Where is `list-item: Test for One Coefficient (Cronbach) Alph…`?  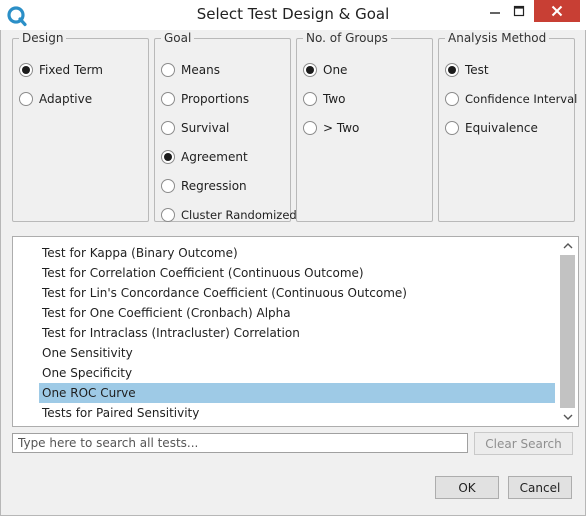 list-item: Test for One Coefficient (Cronbach) Alph… is located at coordinates (297, 313).